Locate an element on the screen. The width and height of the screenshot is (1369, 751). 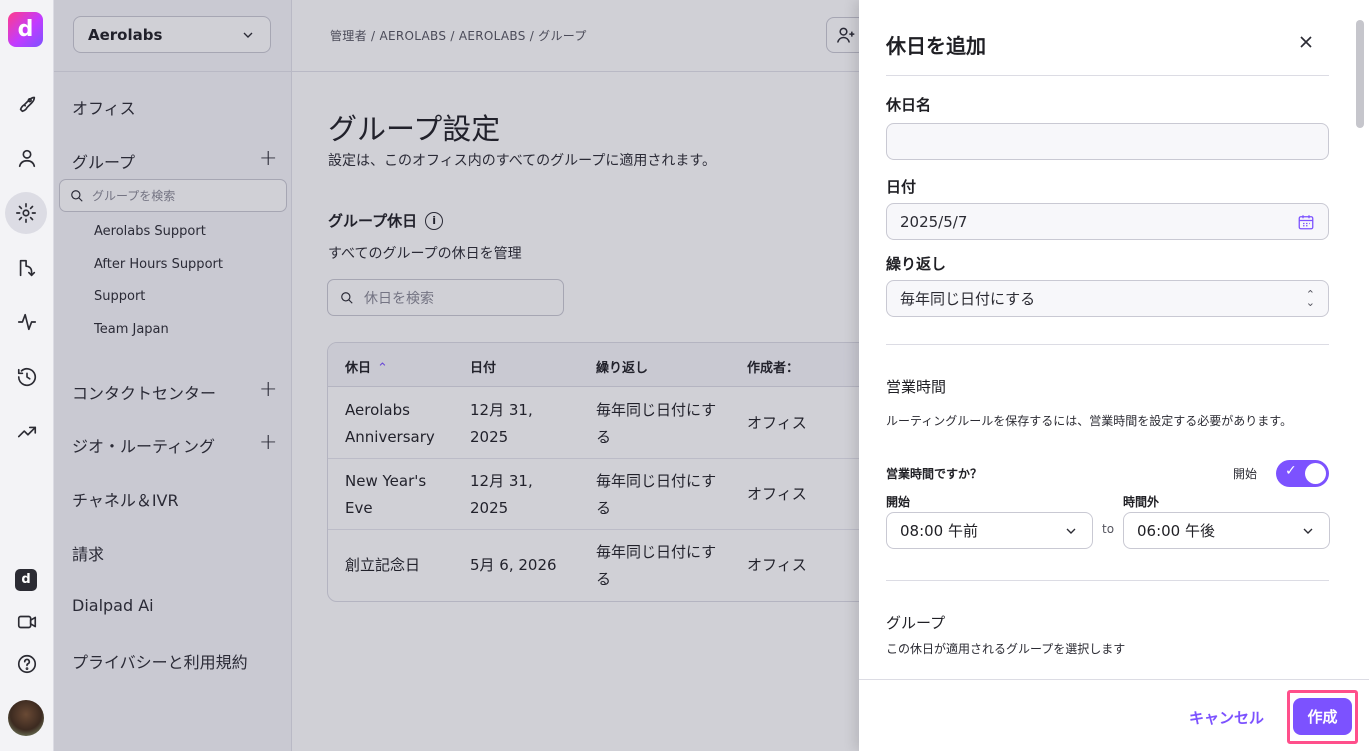
video-icon is located at coordinates (27, 622).